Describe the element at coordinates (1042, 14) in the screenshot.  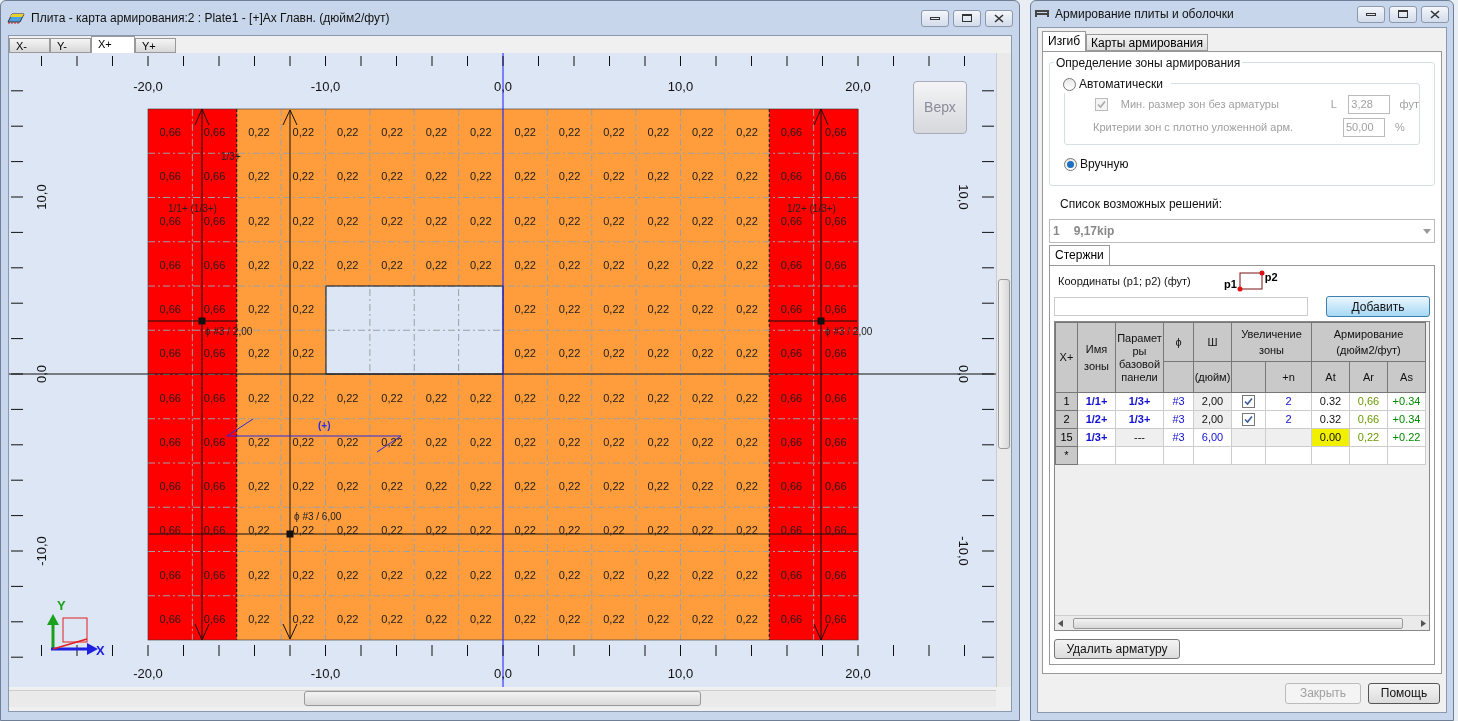
I see `plate-icon` at that location.